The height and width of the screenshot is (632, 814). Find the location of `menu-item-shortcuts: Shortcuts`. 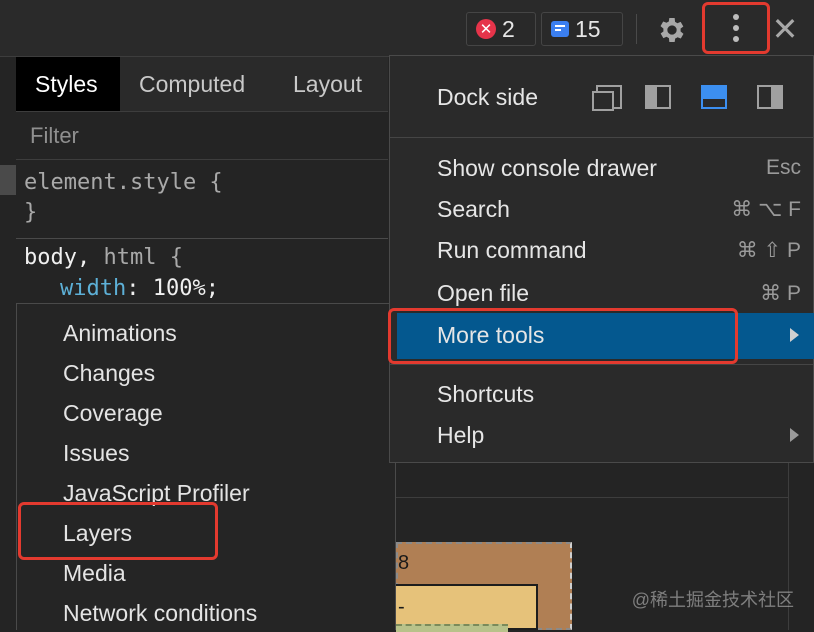

menu-item-shortcuts: Shortcuts is located at coordinates (485, 394).